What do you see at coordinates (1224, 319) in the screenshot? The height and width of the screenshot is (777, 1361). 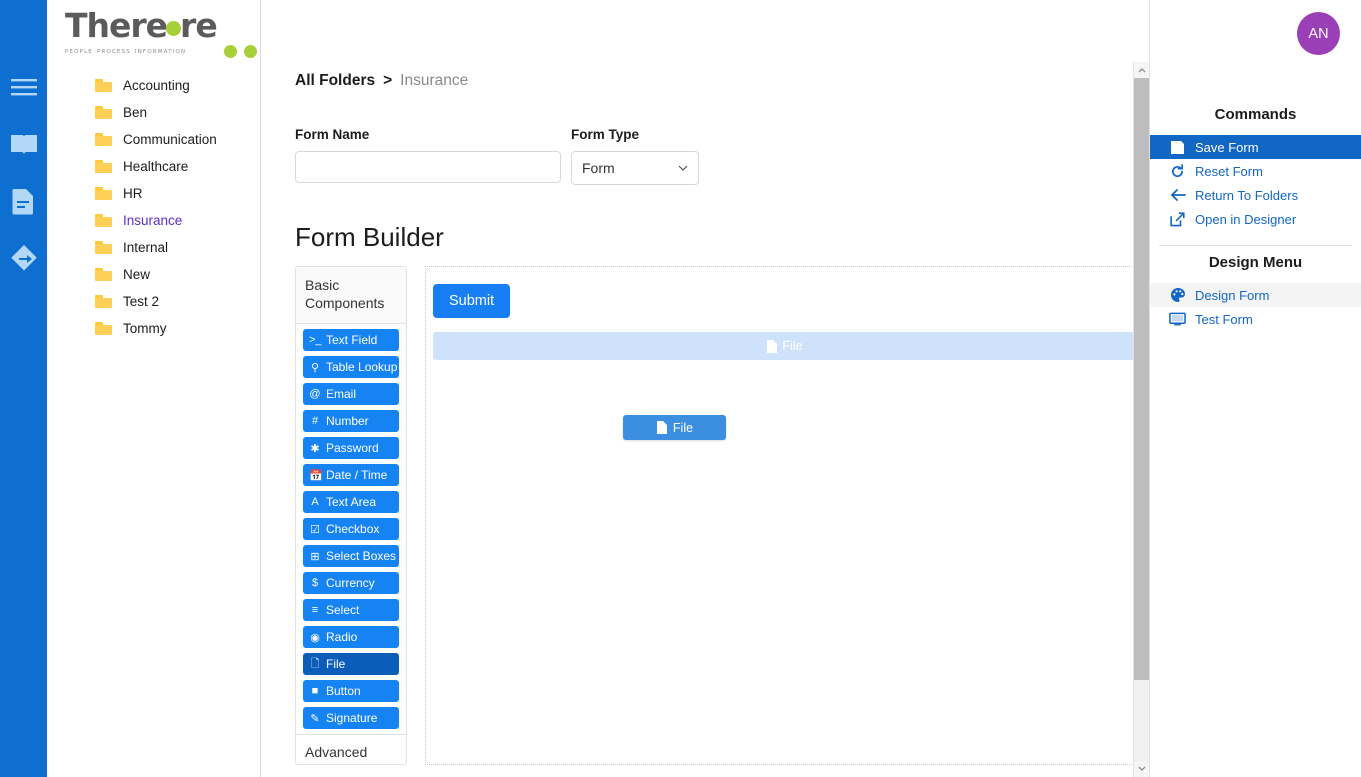 I see `command-label: Test Form` at bounding box center [1224, 319].